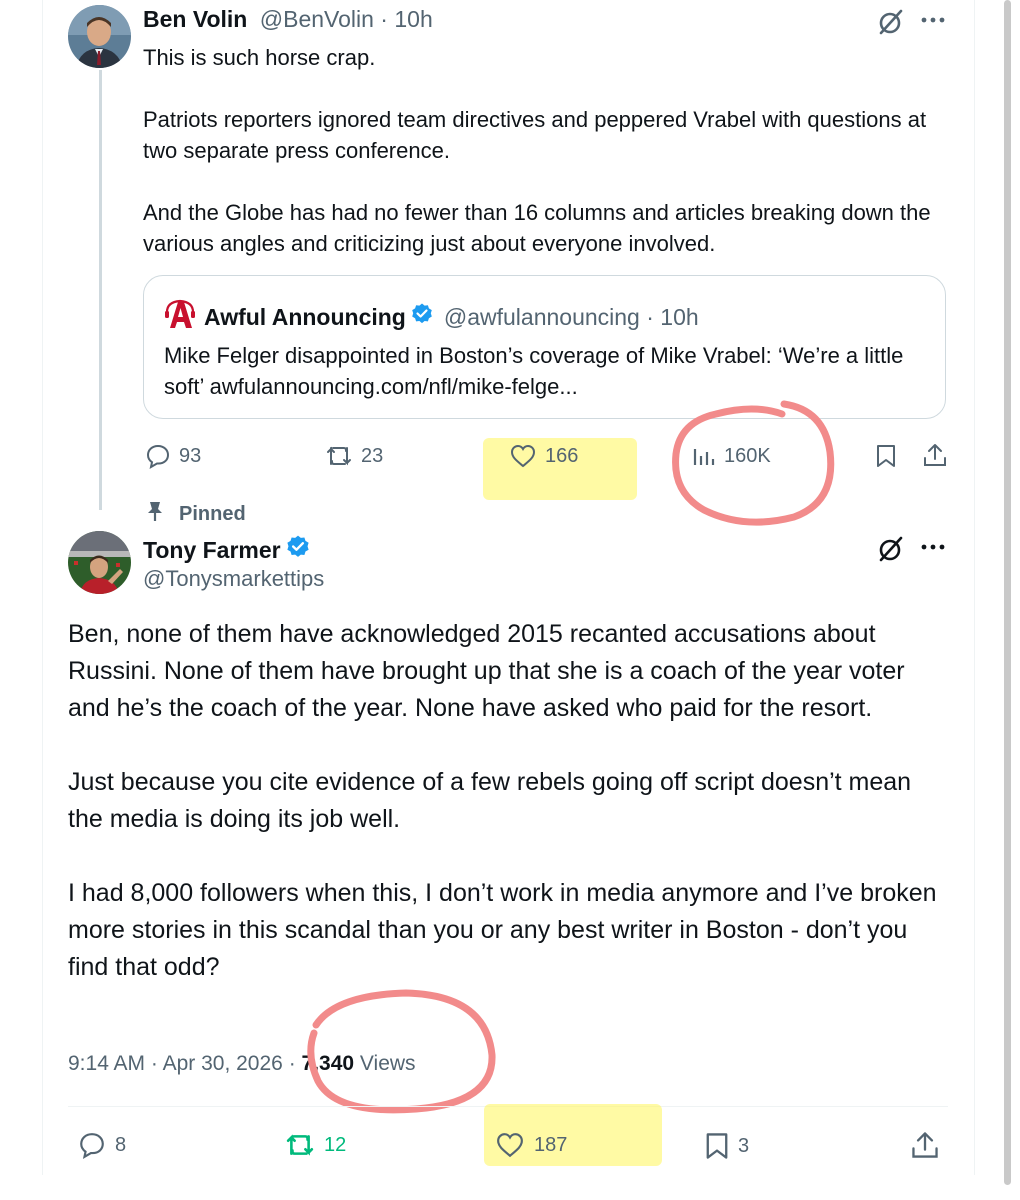 The image size is (1020, 1200). Describe the element at coordinates (530, 1145) in the screenshot. I see `like-button: 187` at that location.